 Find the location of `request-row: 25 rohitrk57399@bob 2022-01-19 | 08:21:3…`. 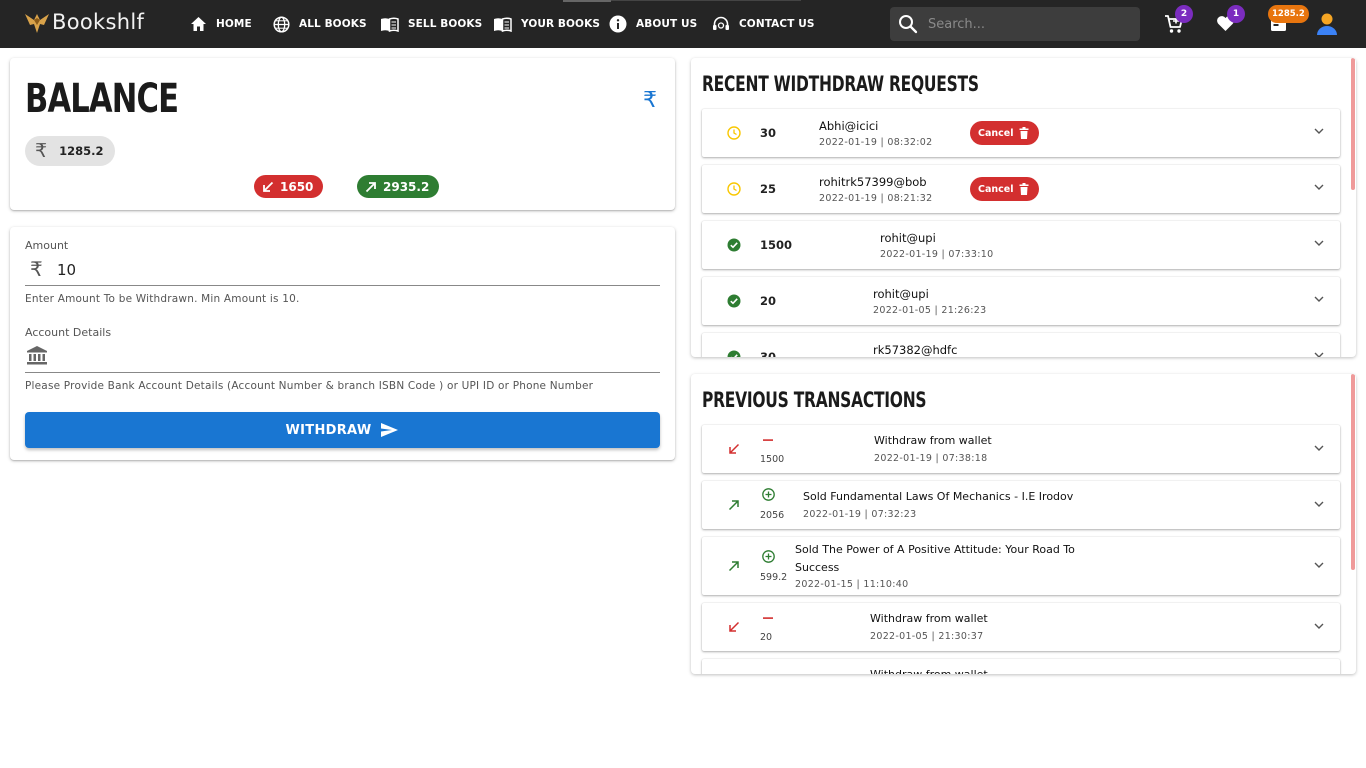

request-row: 25 rohitrk57399@bob 2022-01-19 | 08:21:3… is located at coordinates (1021, 189).